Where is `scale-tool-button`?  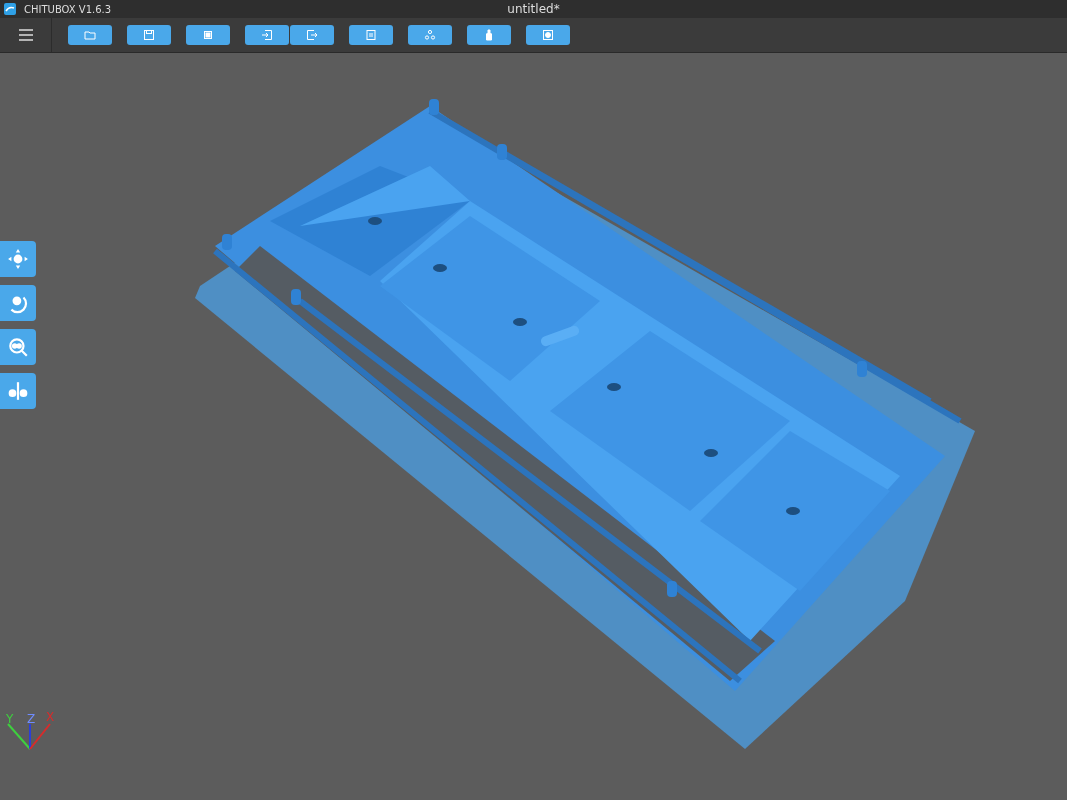
scale-tool-button is located at coordinates (18, 347).